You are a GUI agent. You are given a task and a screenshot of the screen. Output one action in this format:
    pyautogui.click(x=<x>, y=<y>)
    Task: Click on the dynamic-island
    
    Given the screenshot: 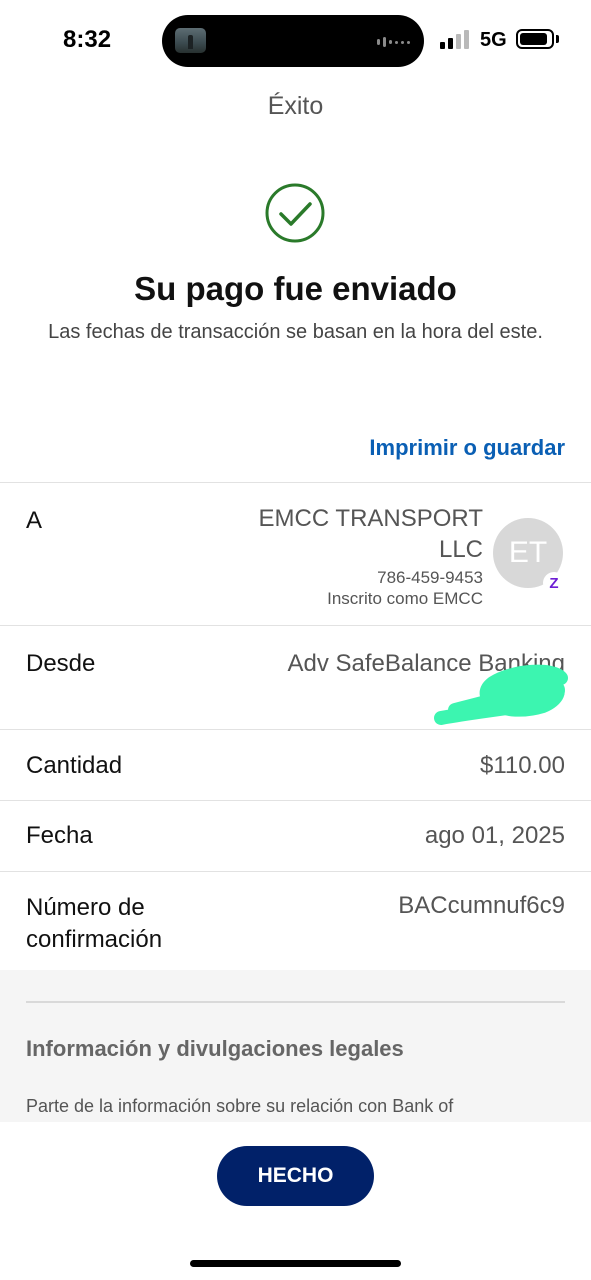 What is the action you would take?
    pyautogui.click(x=293, y=41)
    